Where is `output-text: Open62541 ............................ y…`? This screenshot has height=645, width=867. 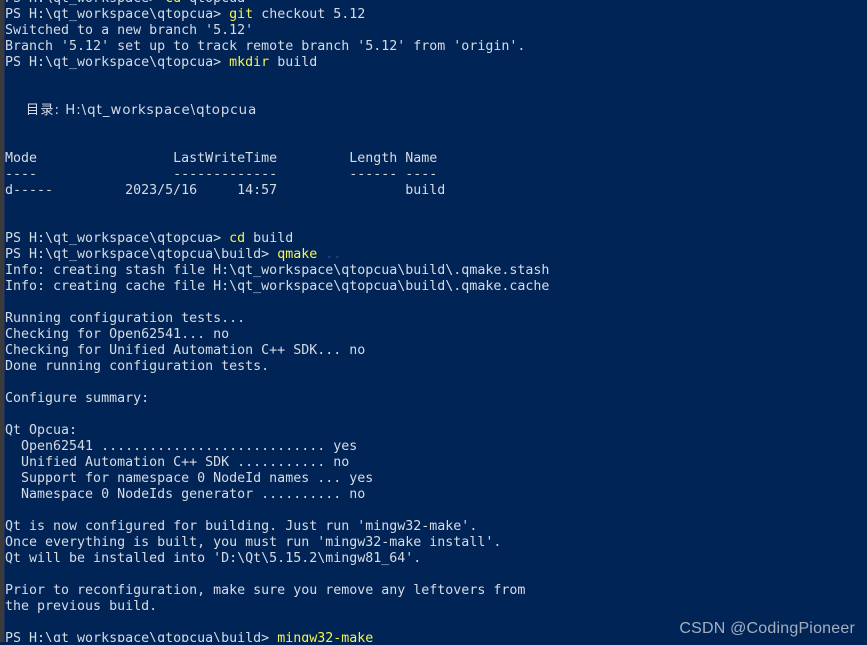 output-text: Open62541 ............................ y… is located at coordinates (181, 446).